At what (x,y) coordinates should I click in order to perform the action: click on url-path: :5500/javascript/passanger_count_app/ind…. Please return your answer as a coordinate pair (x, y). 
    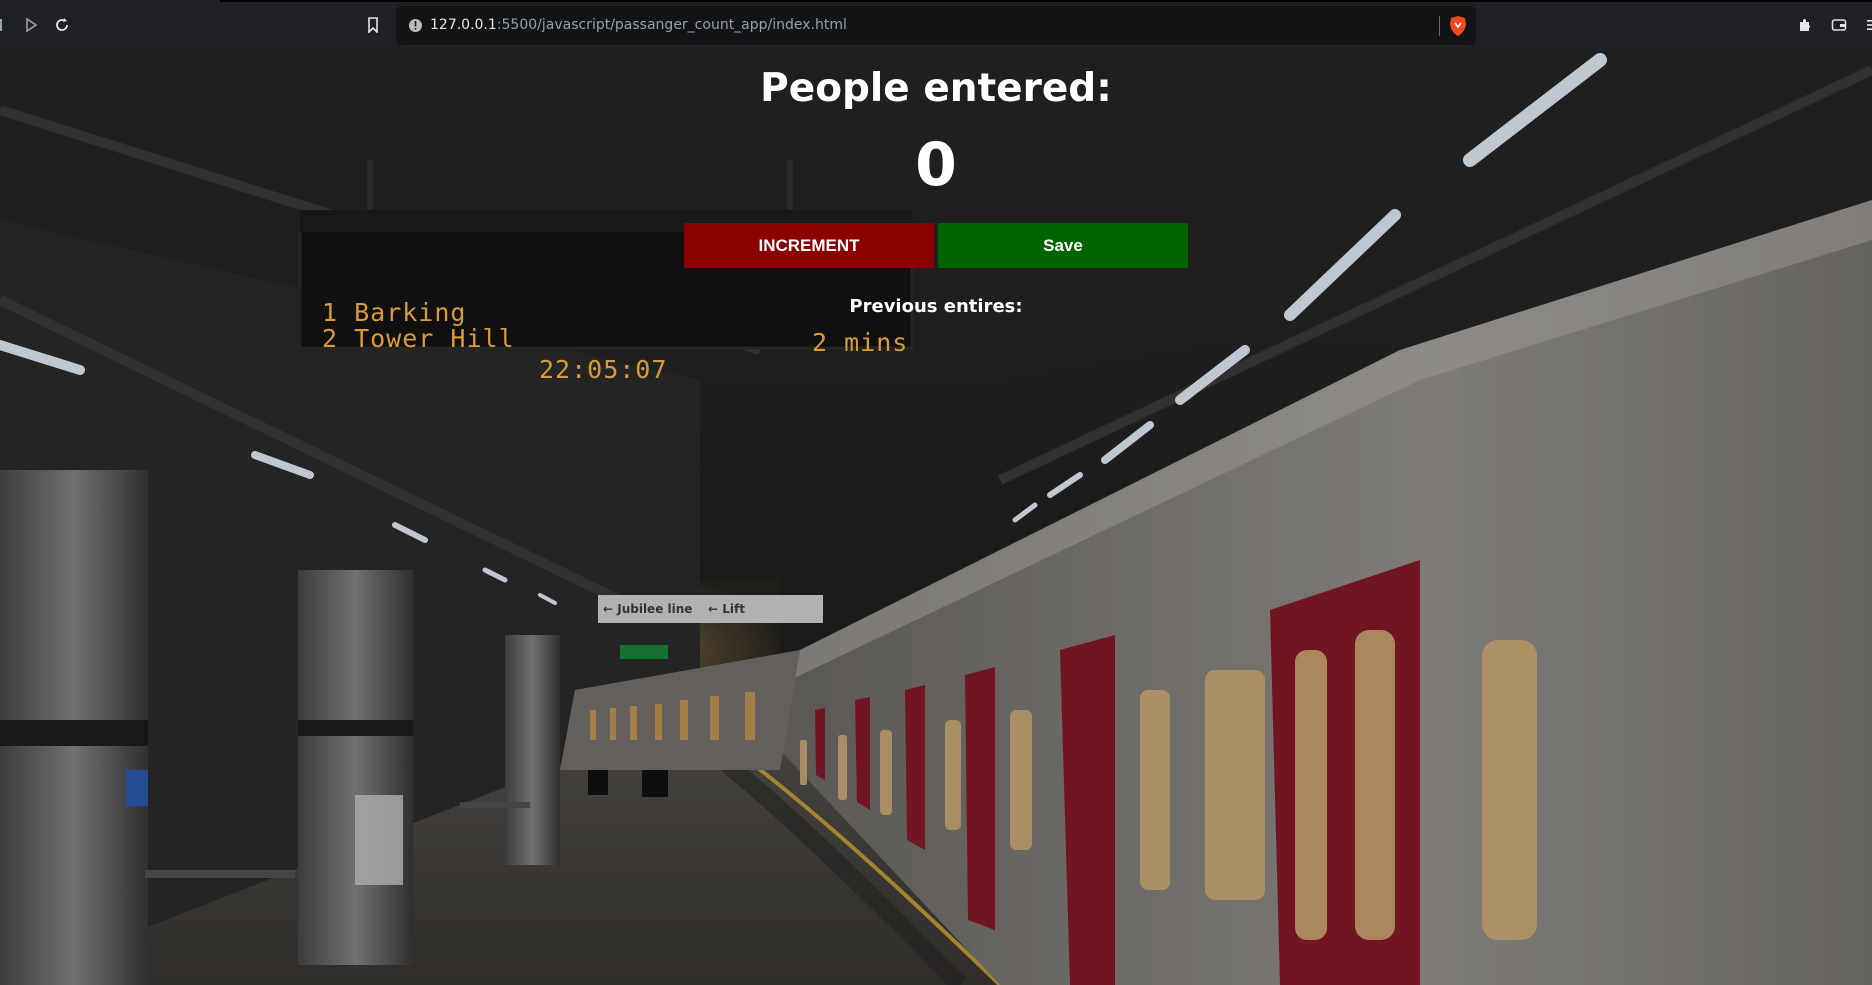
    Looking at the image, I should click on (671, 25).